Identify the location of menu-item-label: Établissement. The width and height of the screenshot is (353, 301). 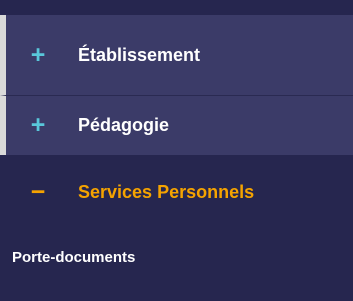
(139, 54).